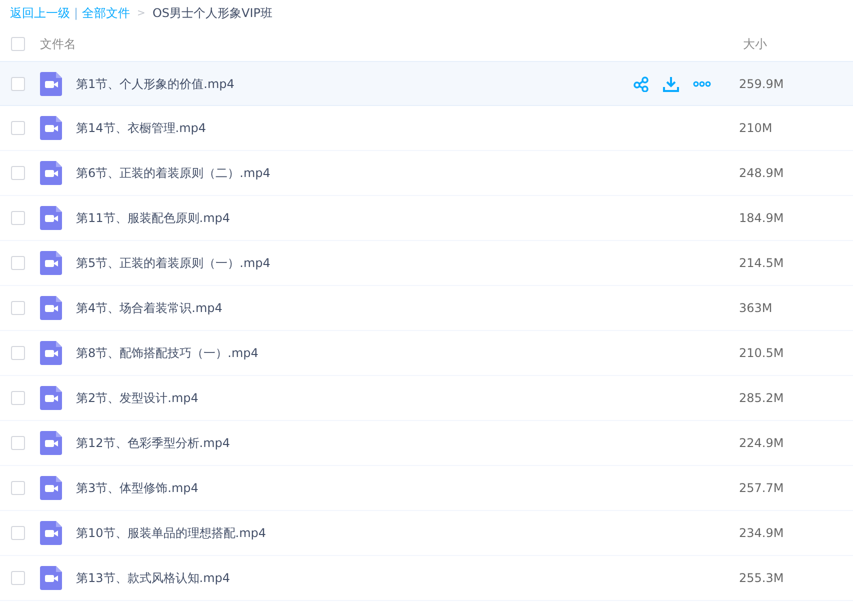  What do you see at coordinates (702, 83) in the screenshot?
I see `more-icon` at bounding box center [702, 83].